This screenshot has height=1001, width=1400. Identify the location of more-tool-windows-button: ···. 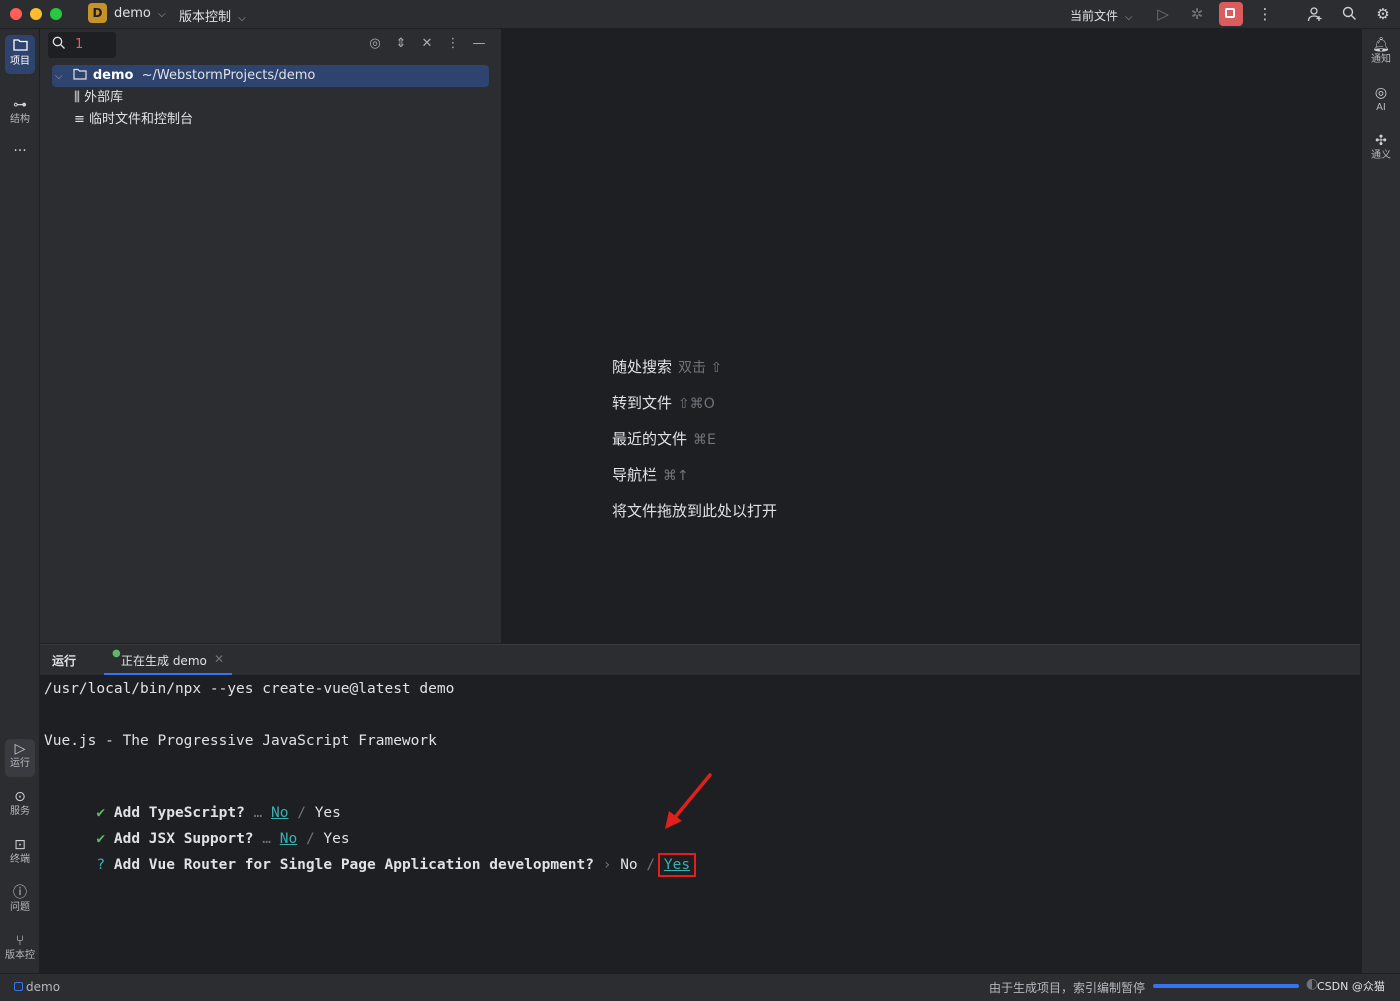
(20, 153).